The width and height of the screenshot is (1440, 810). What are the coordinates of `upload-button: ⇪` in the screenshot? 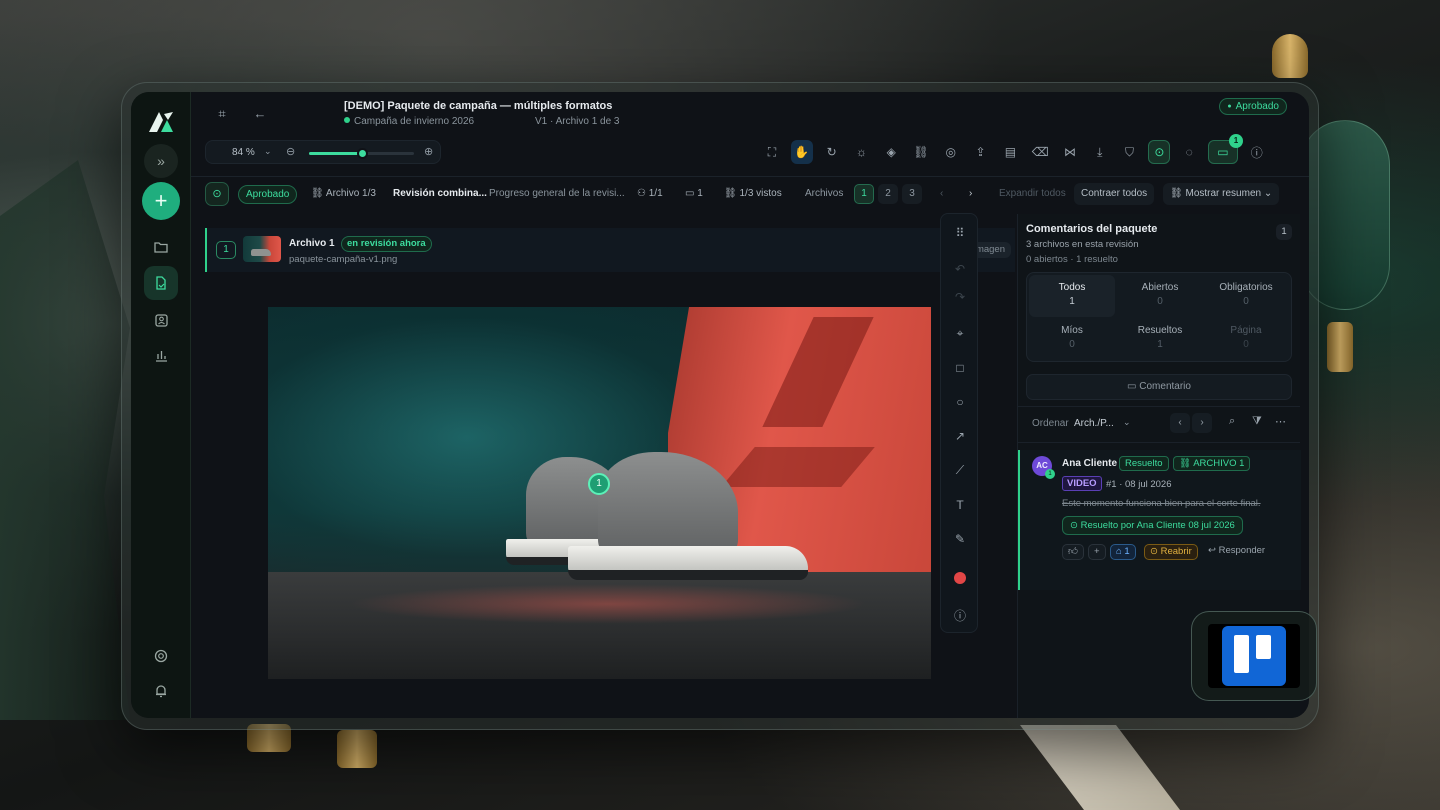 It's located at (981, 152).